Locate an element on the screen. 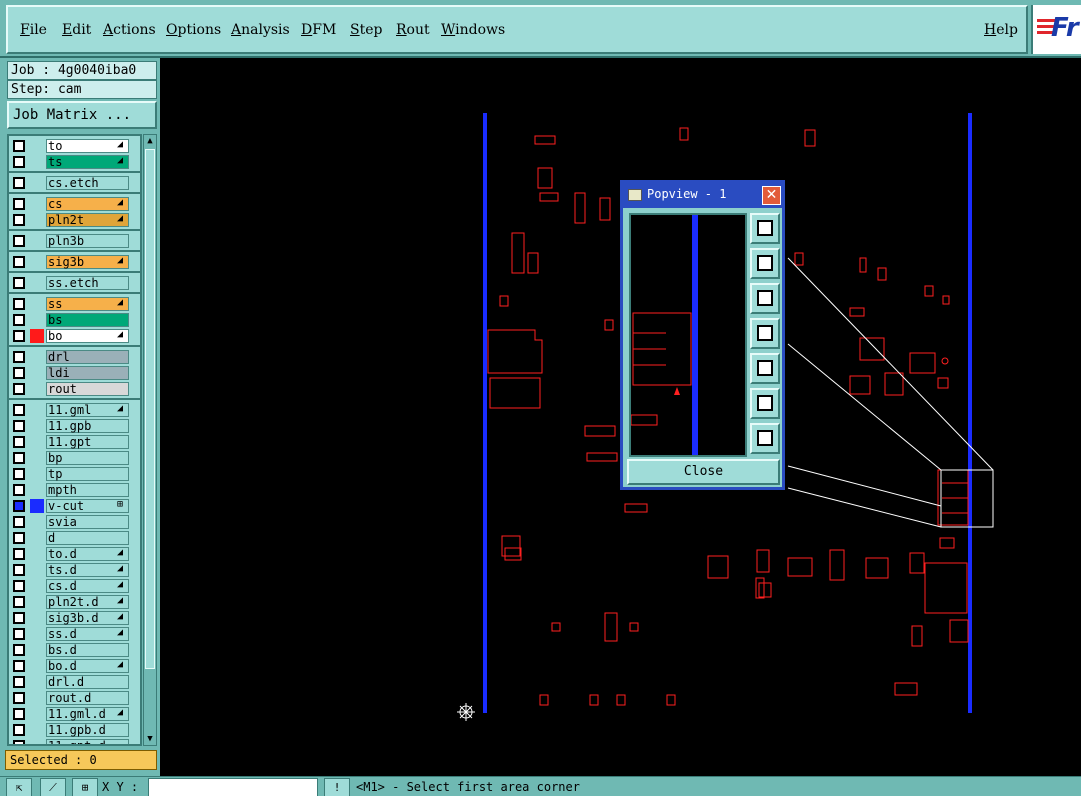 The height and width of the screenshot is (796, 1081). layer-row: v-cut ⊞ is located at coordinates (74, 506).